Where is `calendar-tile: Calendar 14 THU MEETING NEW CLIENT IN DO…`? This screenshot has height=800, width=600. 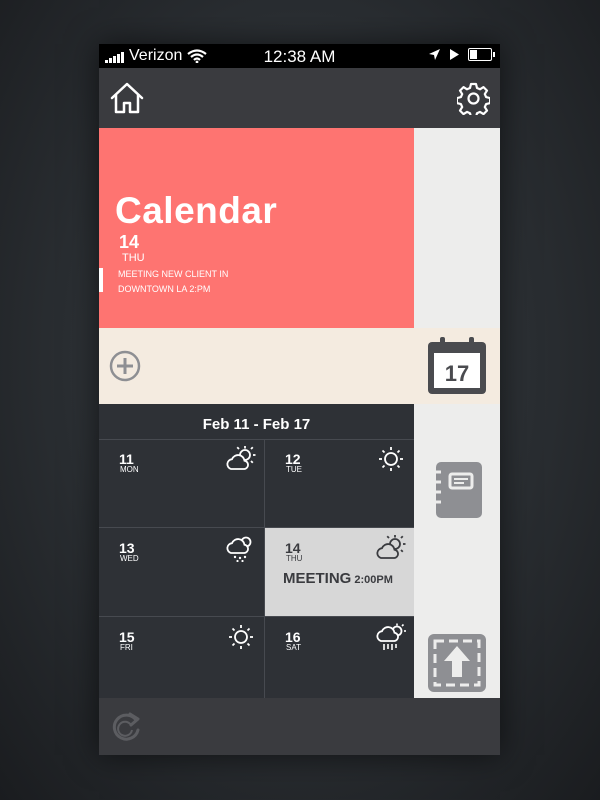
calendar-tile: Calendar 14 THU MEETING NEW CLIENT IN DO… is located at coordinates (256, 228).